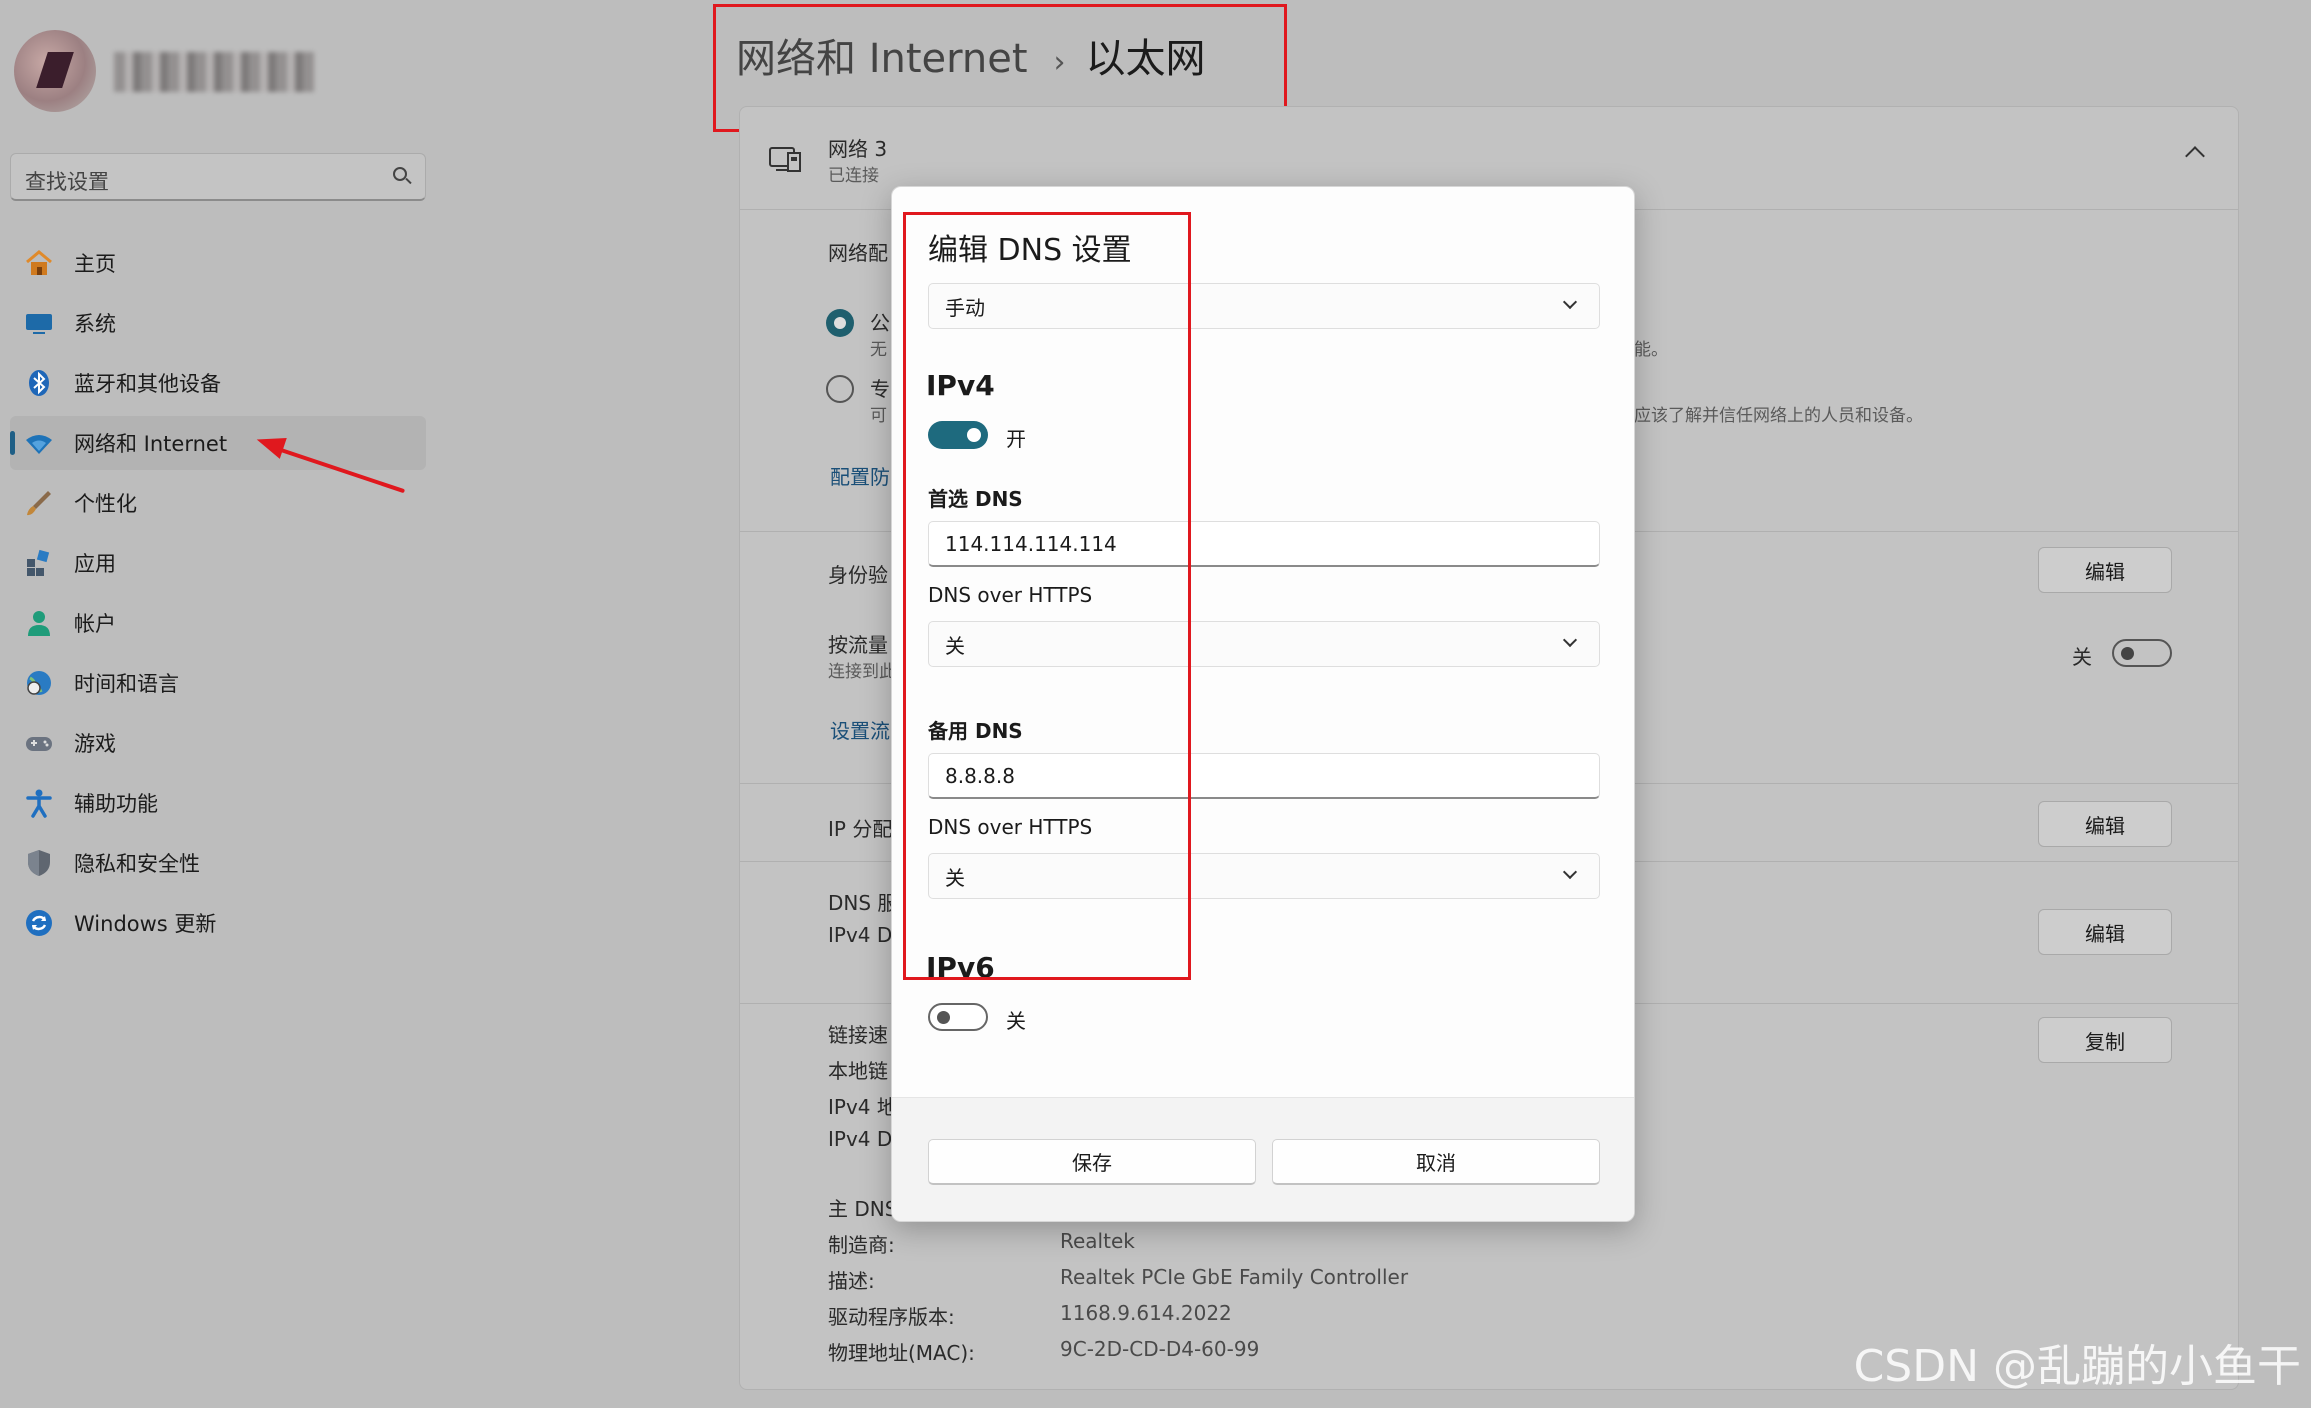  Describe the element at coordinates (218, 177) in the screenshot. I see `settings-search-input: 查找设置` at that location.